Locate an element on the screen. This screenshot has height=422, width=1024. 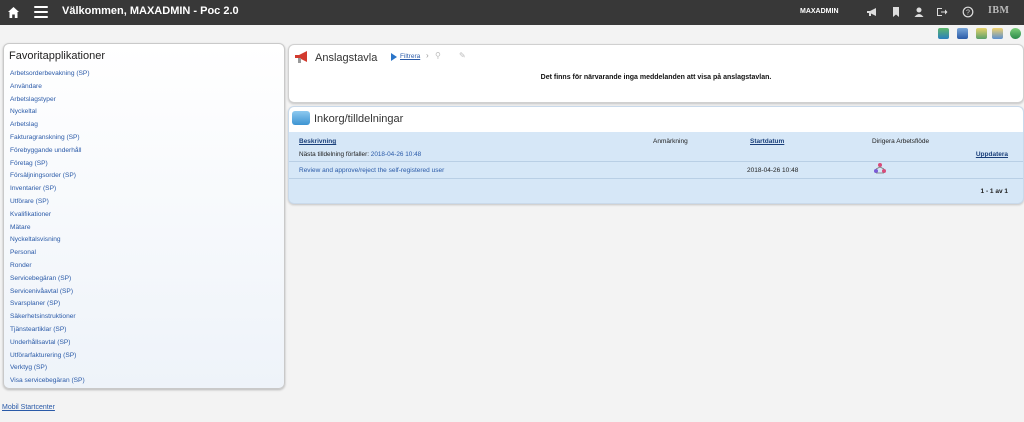
filter-arrow-icon is located at coordinates (394, 57).